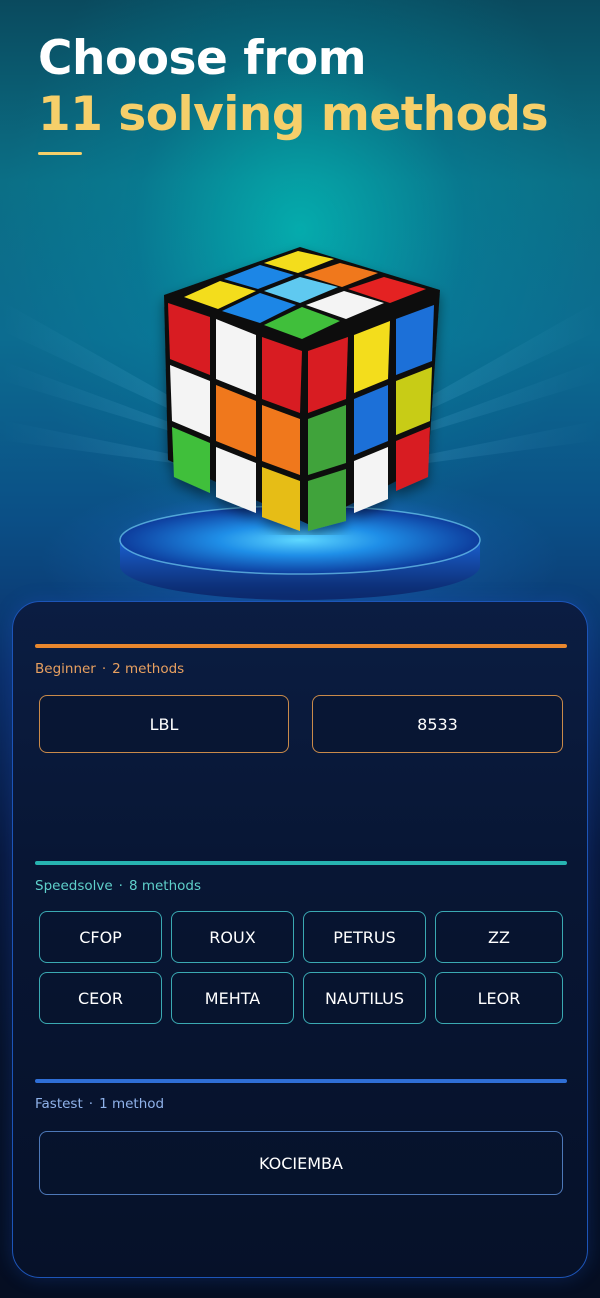 This screenshot has height=1298, width=600. I want to click on headline-line-1: Choose from, so click(202, 58).